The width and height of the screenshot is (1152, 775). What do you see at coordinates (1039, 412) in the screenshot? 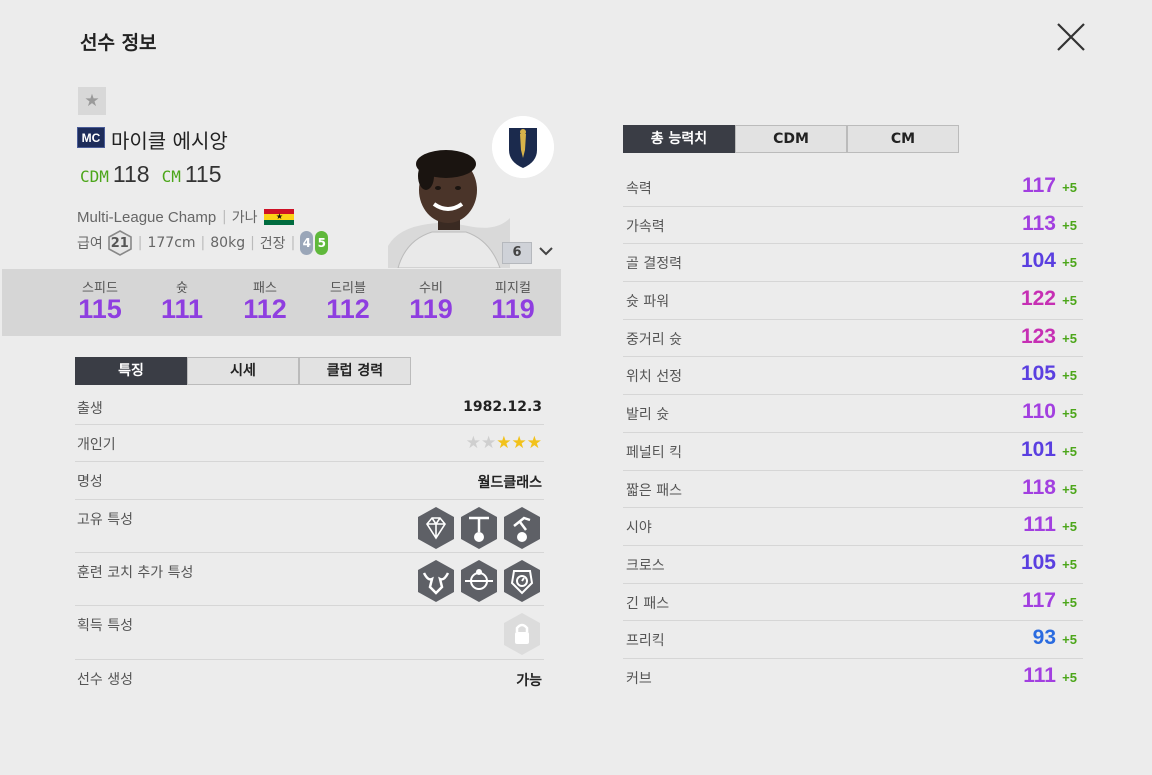
I see `attribute-value: 110` at bounding box center [1039, 412].